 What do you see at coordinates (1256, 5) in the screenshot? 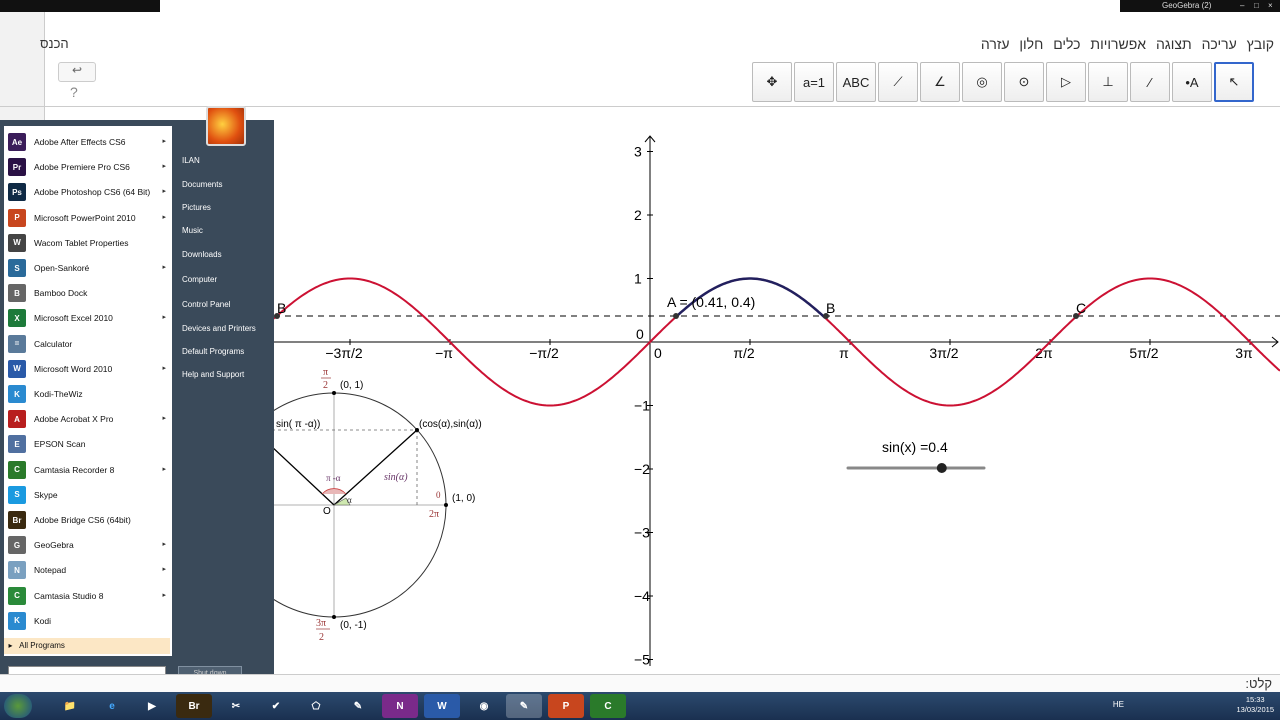
I see `maximize-button: □` at bounding box center [1256, 5].